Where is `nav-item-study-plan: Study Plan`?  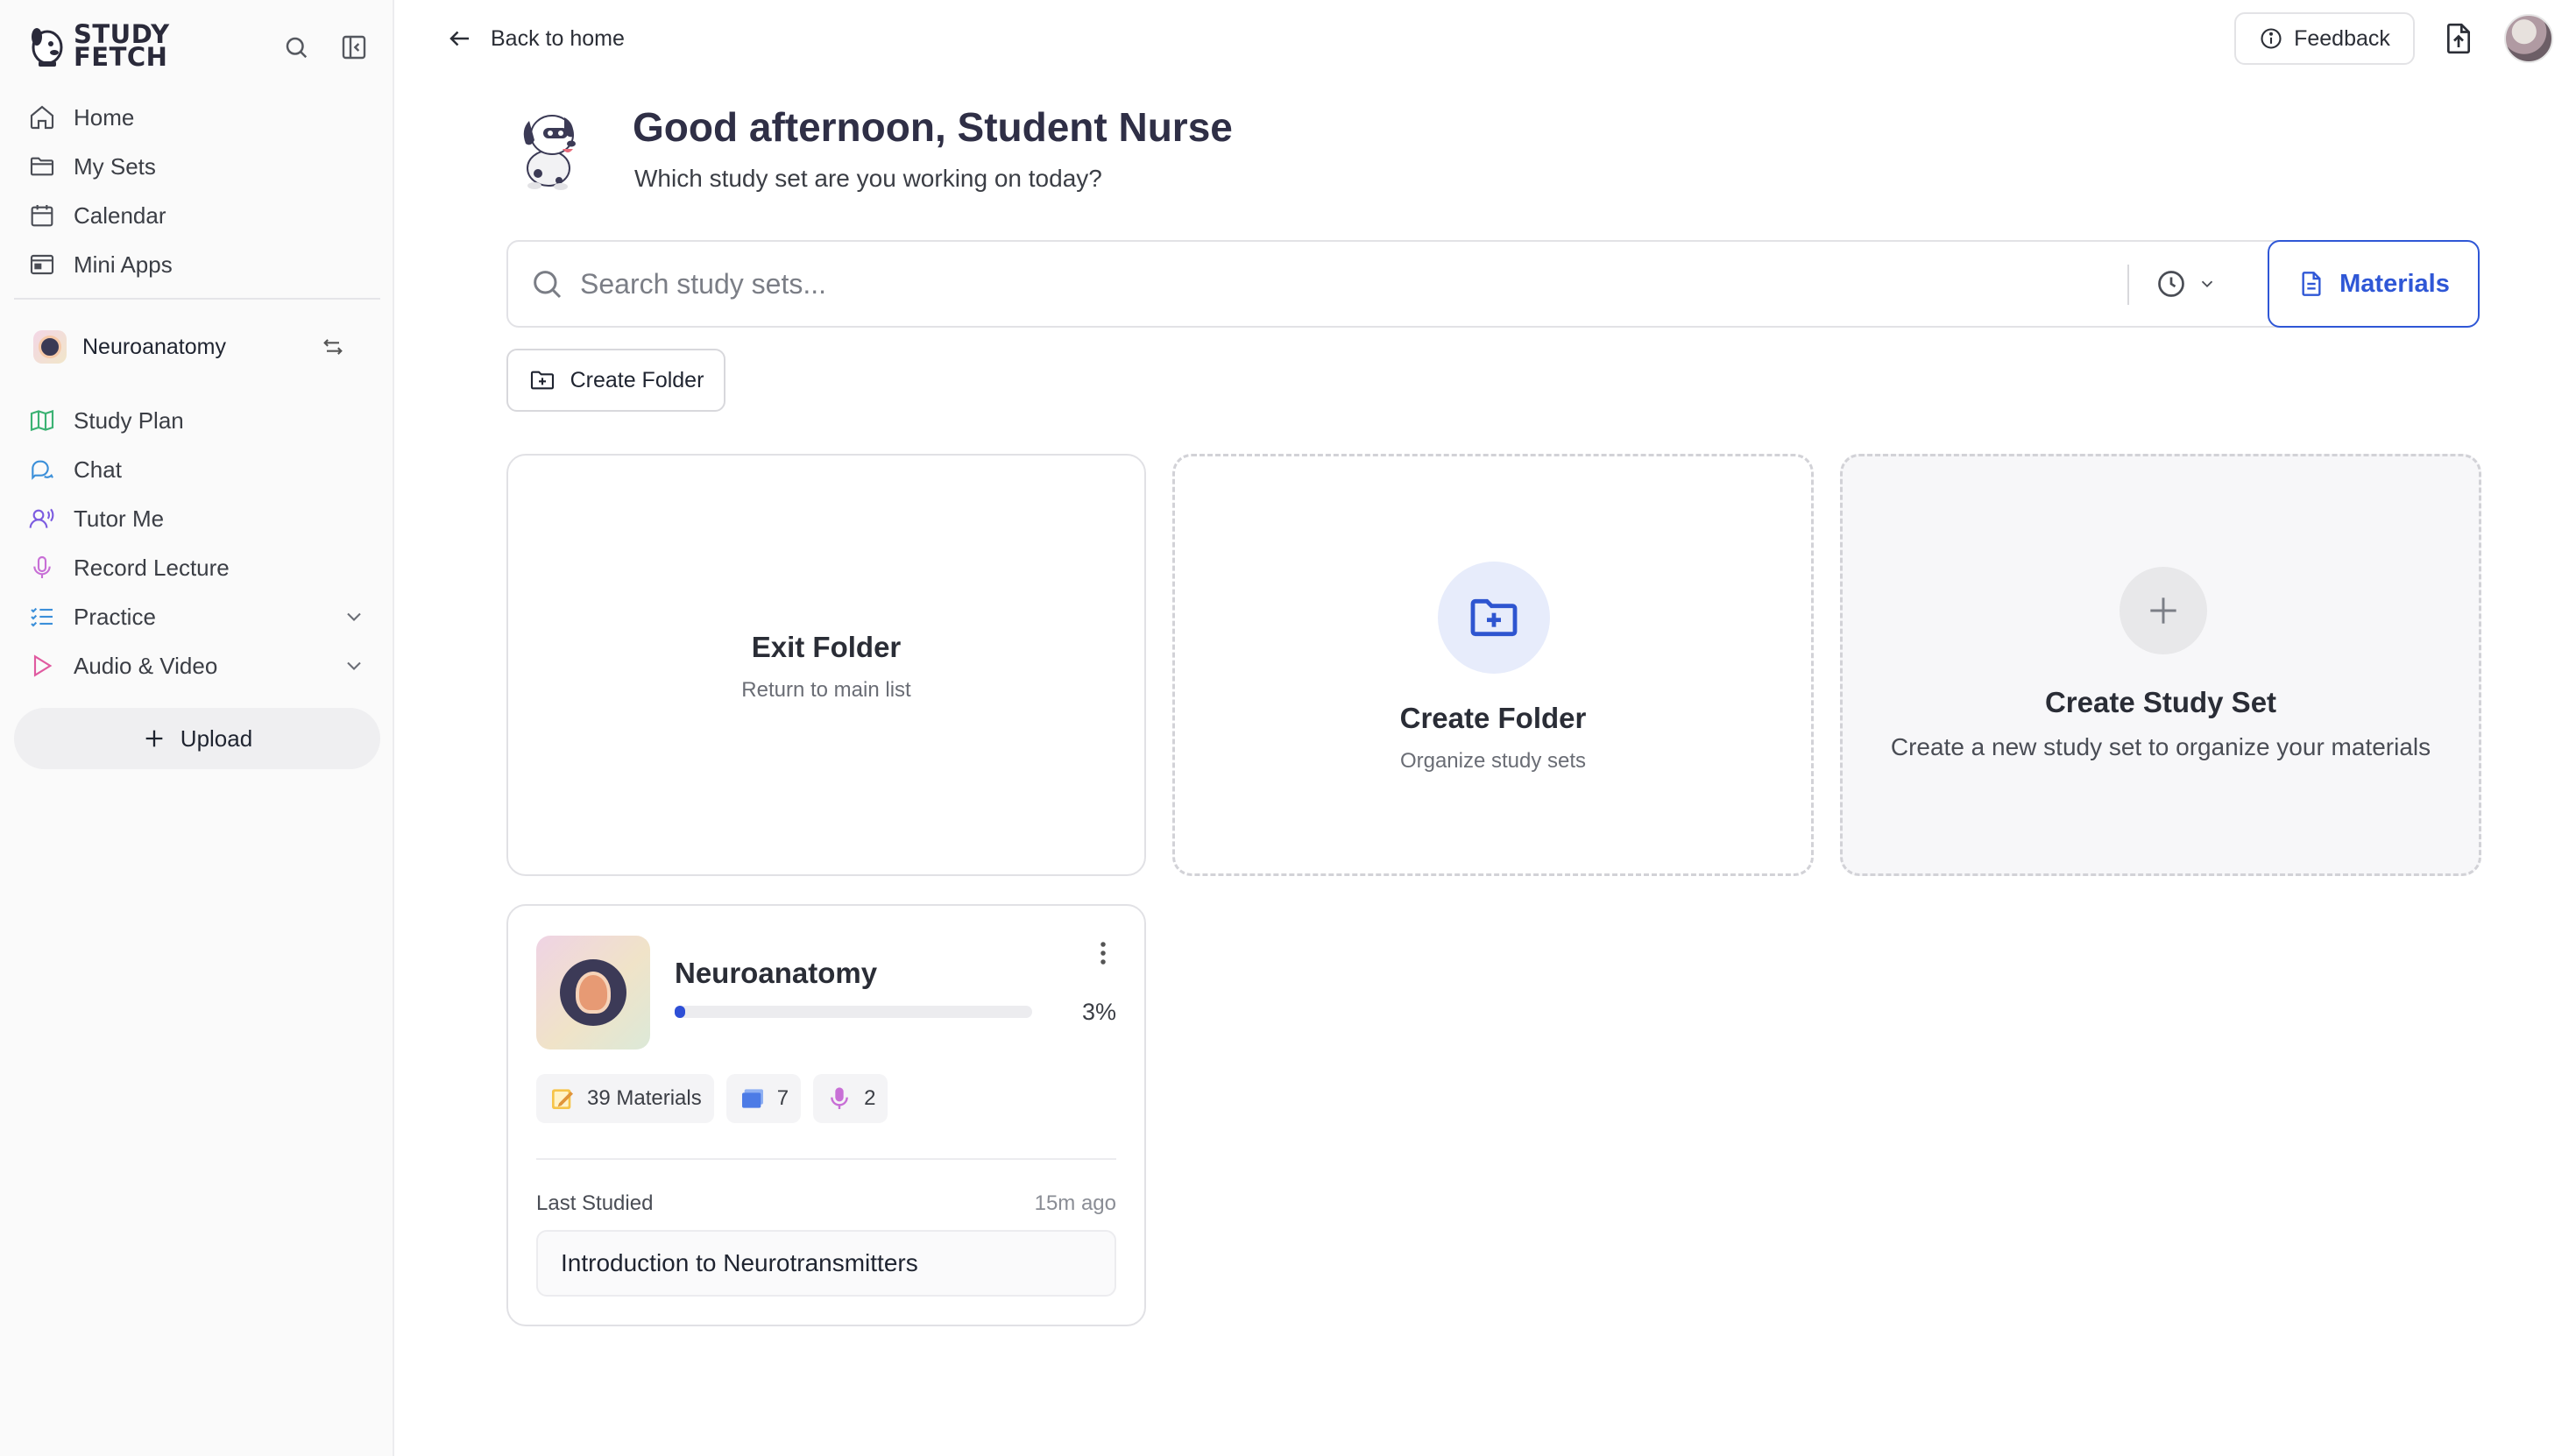
nav-item-study-plan: Study Plan is located at coordinates (197, 420).